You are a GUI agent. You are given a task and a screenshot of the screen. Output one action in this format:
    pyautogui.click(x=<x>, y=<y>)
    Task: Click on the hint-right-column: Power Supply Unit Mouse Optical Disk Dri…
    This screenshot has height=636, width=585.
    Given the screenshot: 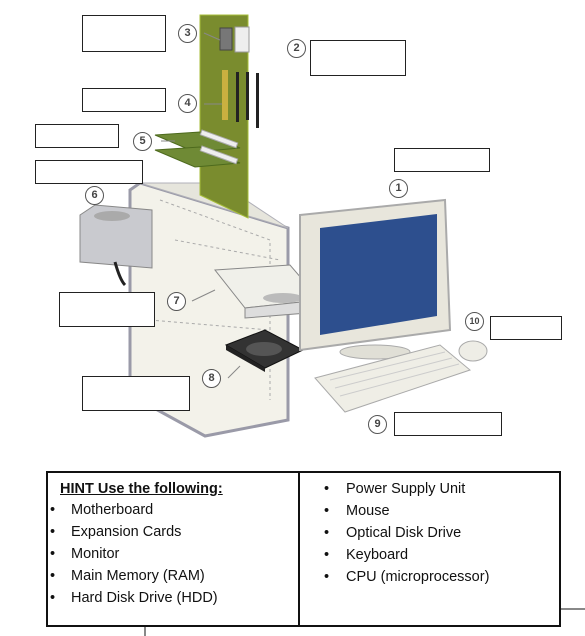 What is the action you would take?
    pyautogui.click(x=399, y=549)
    